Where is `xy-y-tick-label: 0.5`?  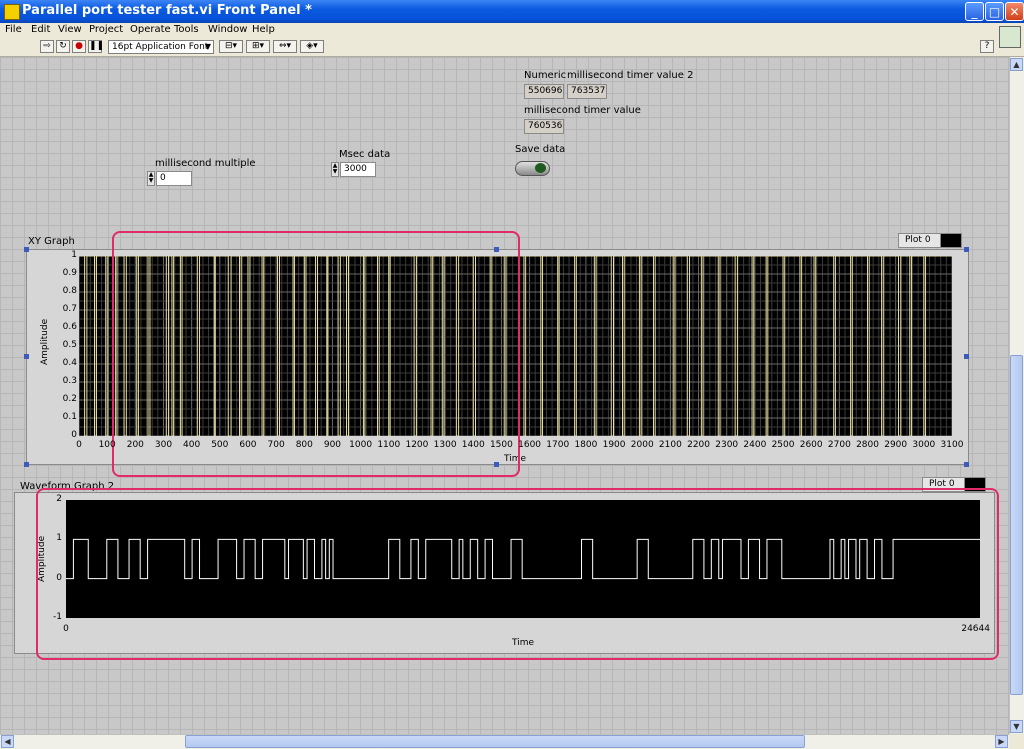 xy-y-tick-label: 0.5 is located at coordinates (69, 345).